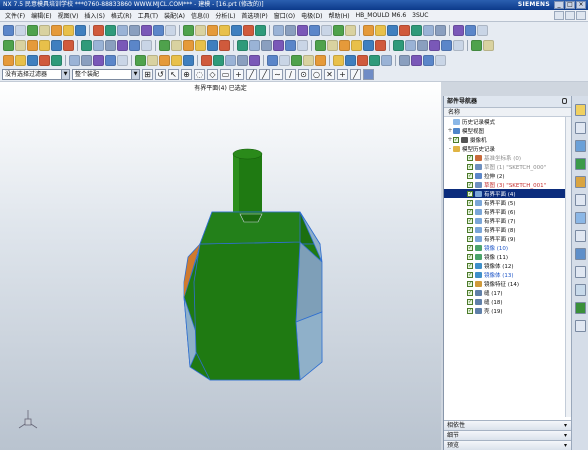  What do you see at coordinates (507, 220) in the screenshot?
I see `tree-row: ✓ 有界平面 (7)` at bounding box center [507, 220].